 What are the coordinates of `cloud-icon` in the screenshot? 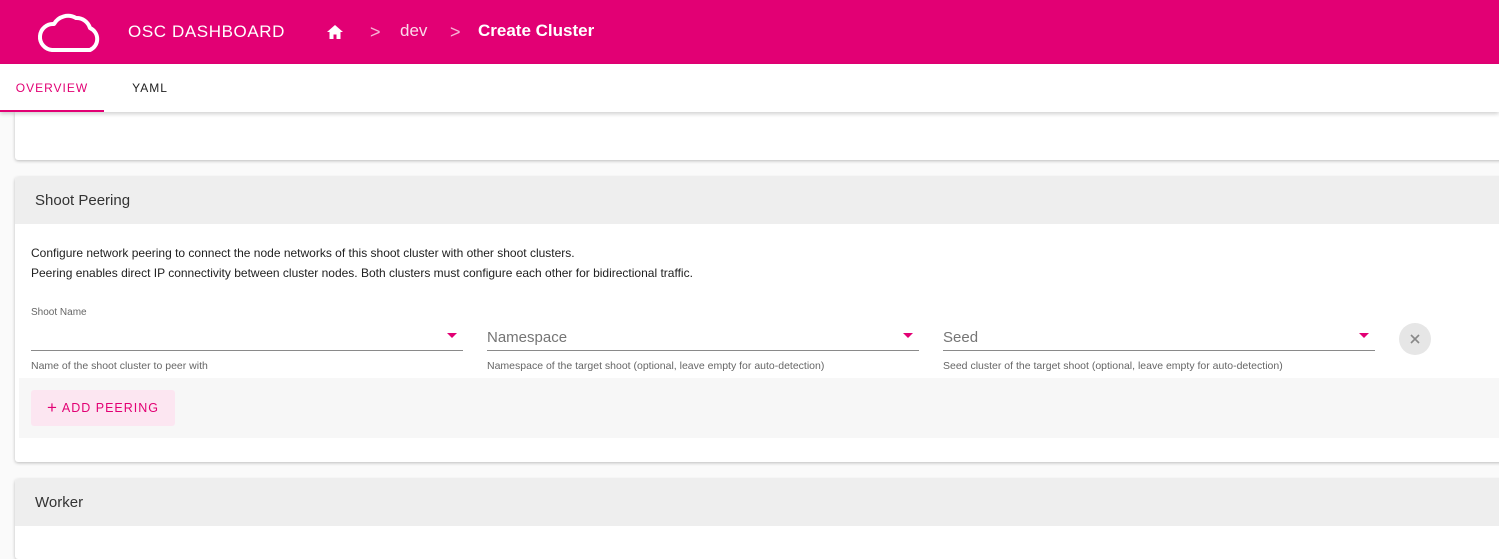 It's located at (69, 32).